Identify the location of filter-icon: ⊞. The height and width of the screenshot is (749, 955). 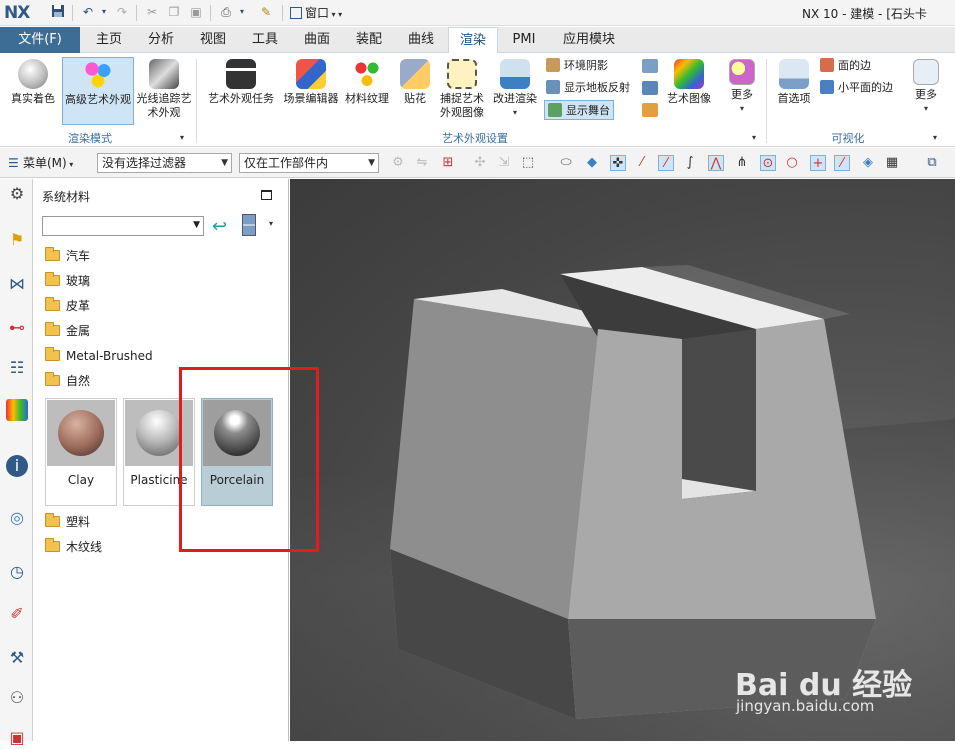
(448, 163).